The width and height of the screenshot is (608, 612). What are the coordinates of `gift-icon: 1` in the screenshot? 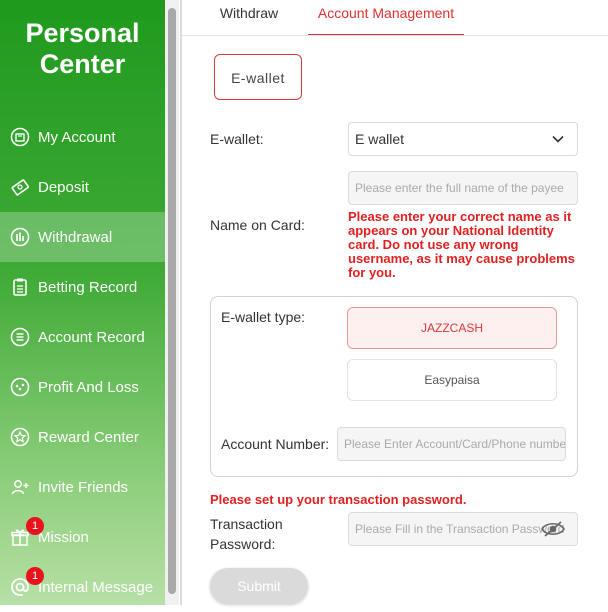 It's located at (27, 532).